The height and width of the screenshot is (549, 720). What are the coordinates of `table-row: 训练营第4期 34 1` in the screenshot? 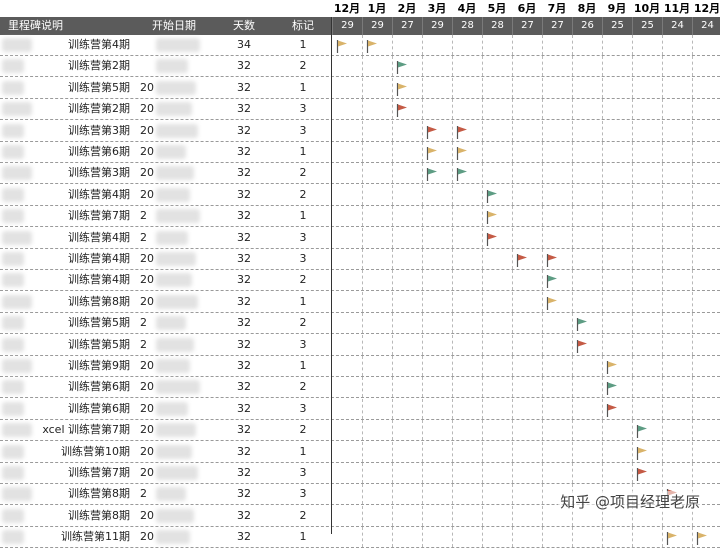 It's located at (360, 45).